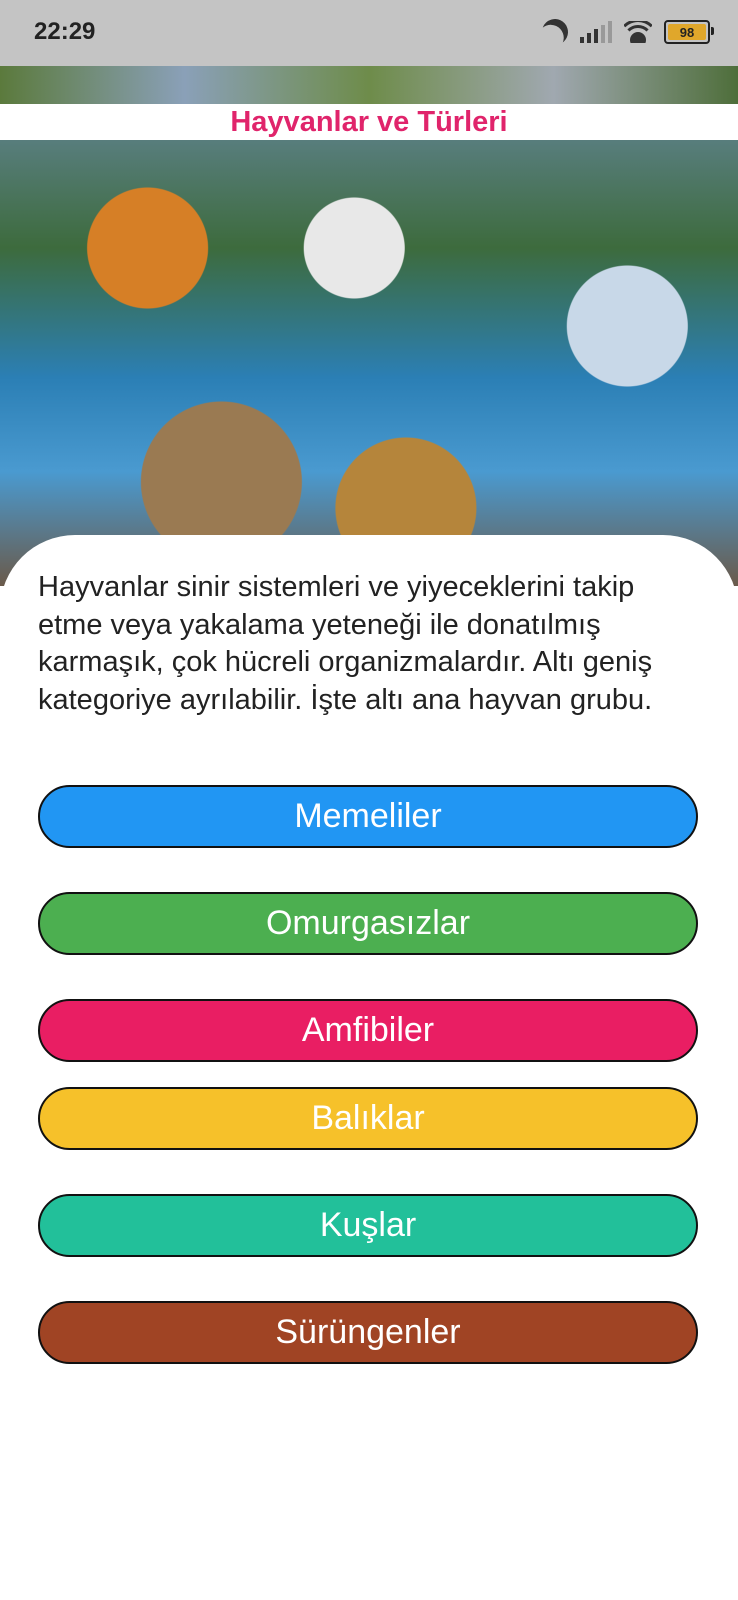 Image resolution: width=738 pixels, height=1600 pixels. I want to click on status-icons: 98, so click(628, 32).